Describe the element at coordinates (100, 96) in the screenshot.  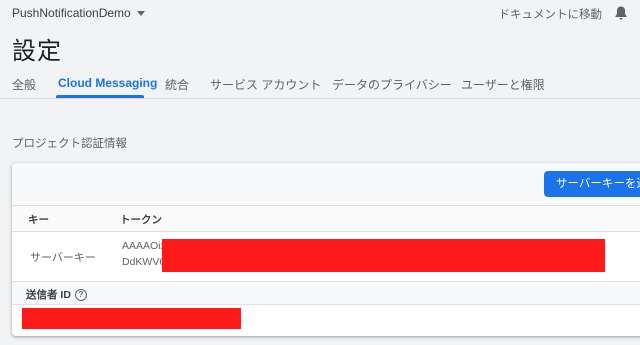
I see `active-tab-indicator` at that location.